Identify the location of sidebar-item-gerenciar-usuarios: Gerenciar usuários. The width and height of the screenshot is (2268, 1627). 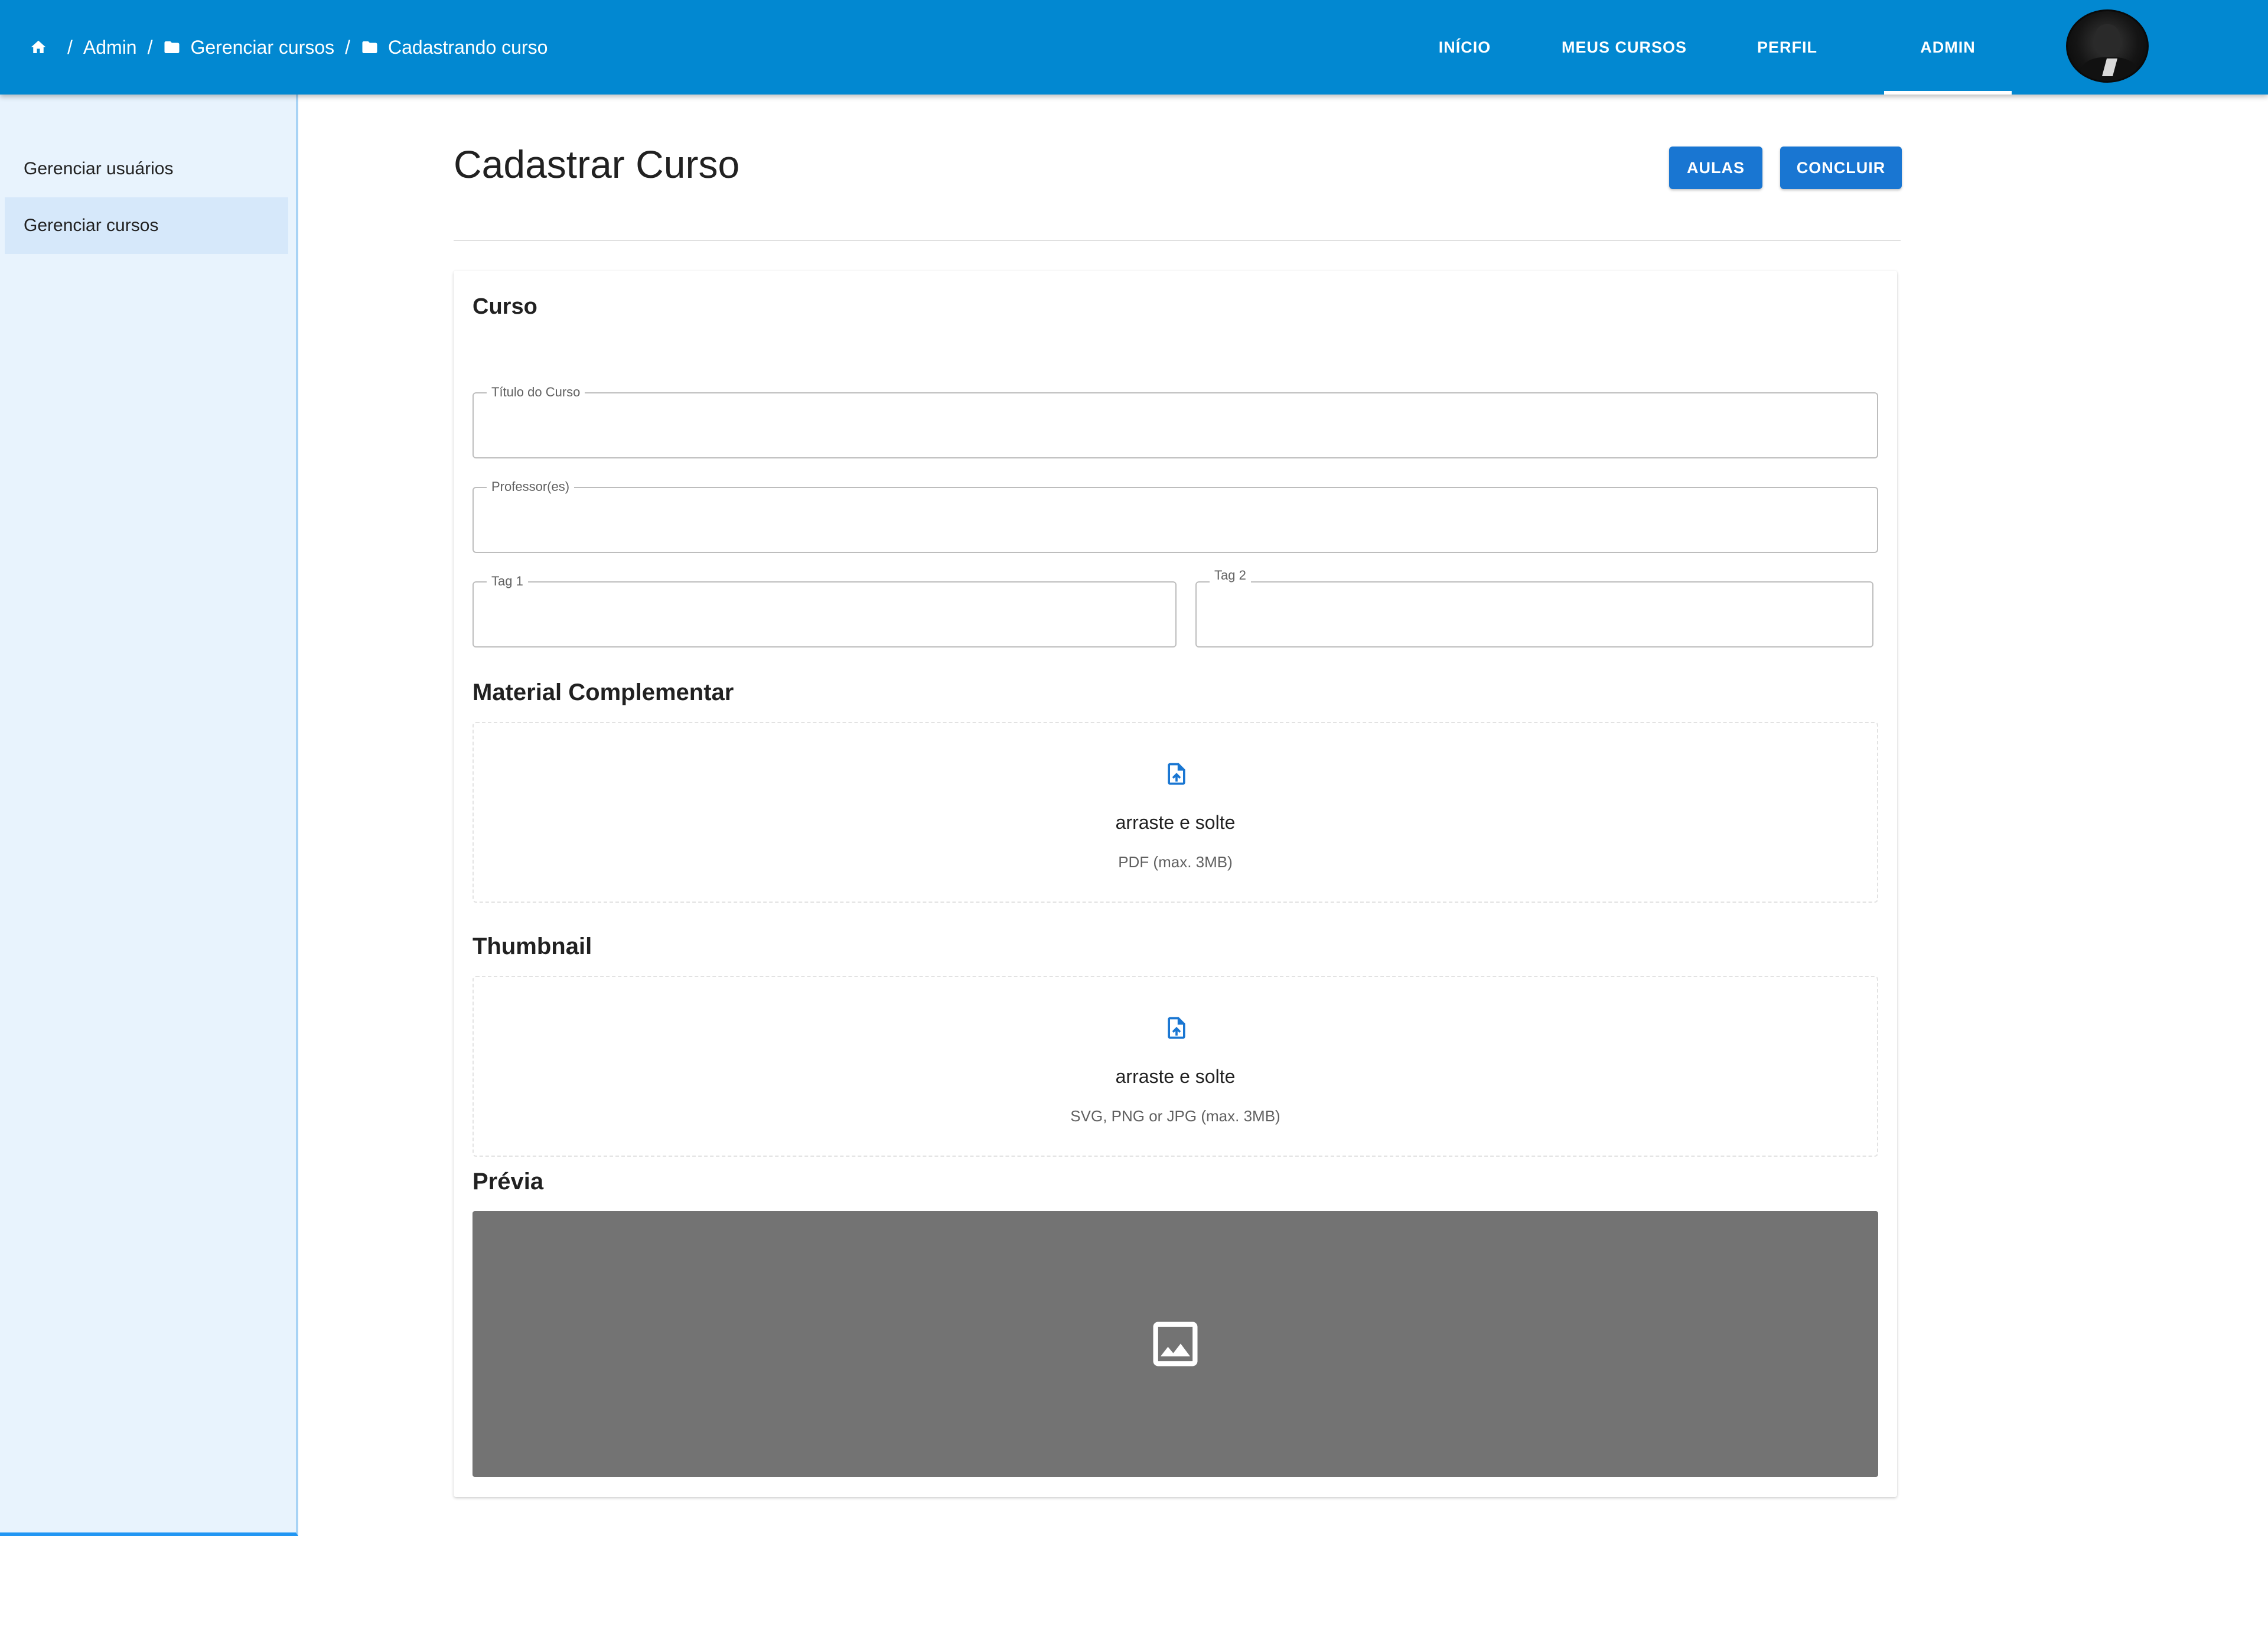
(146, 169).